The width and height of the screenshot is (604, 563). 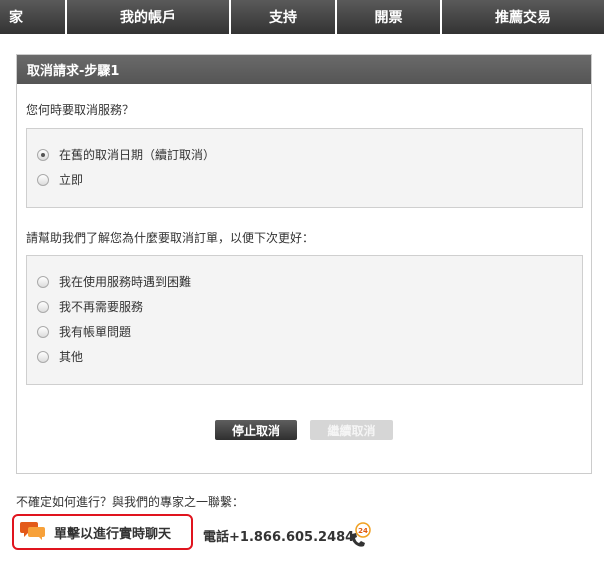 What do you see at coordinates (80, 110) in the screenshot?
I see `timing-question: 您何時要取消服務？` at bounding box center [80, 110].